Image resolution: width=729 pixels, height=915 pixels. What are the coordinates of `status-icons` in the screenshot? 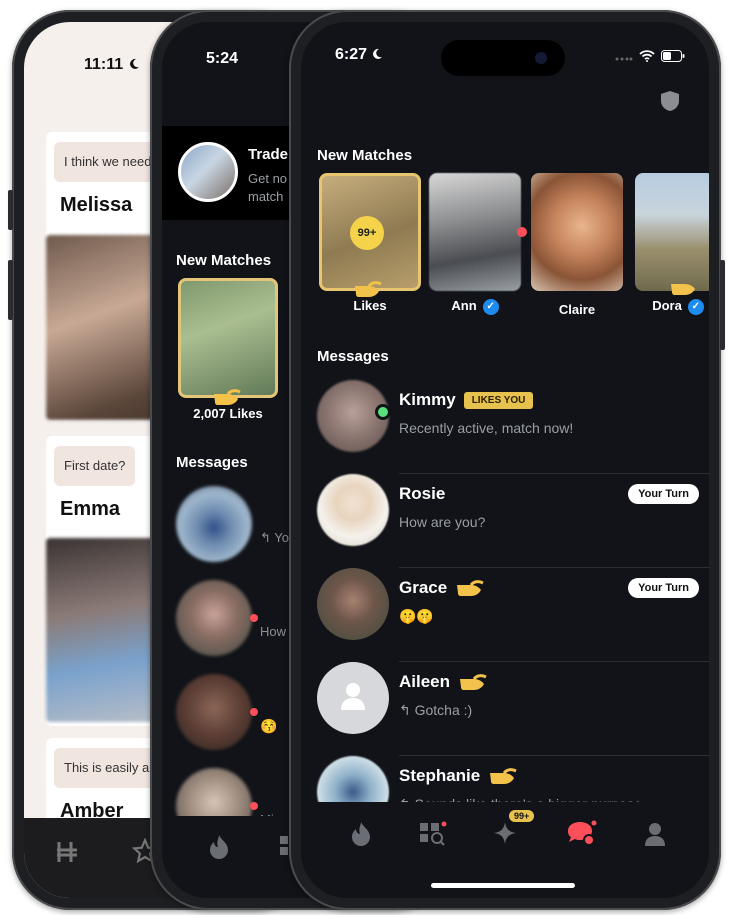 It's located at (650, 56).